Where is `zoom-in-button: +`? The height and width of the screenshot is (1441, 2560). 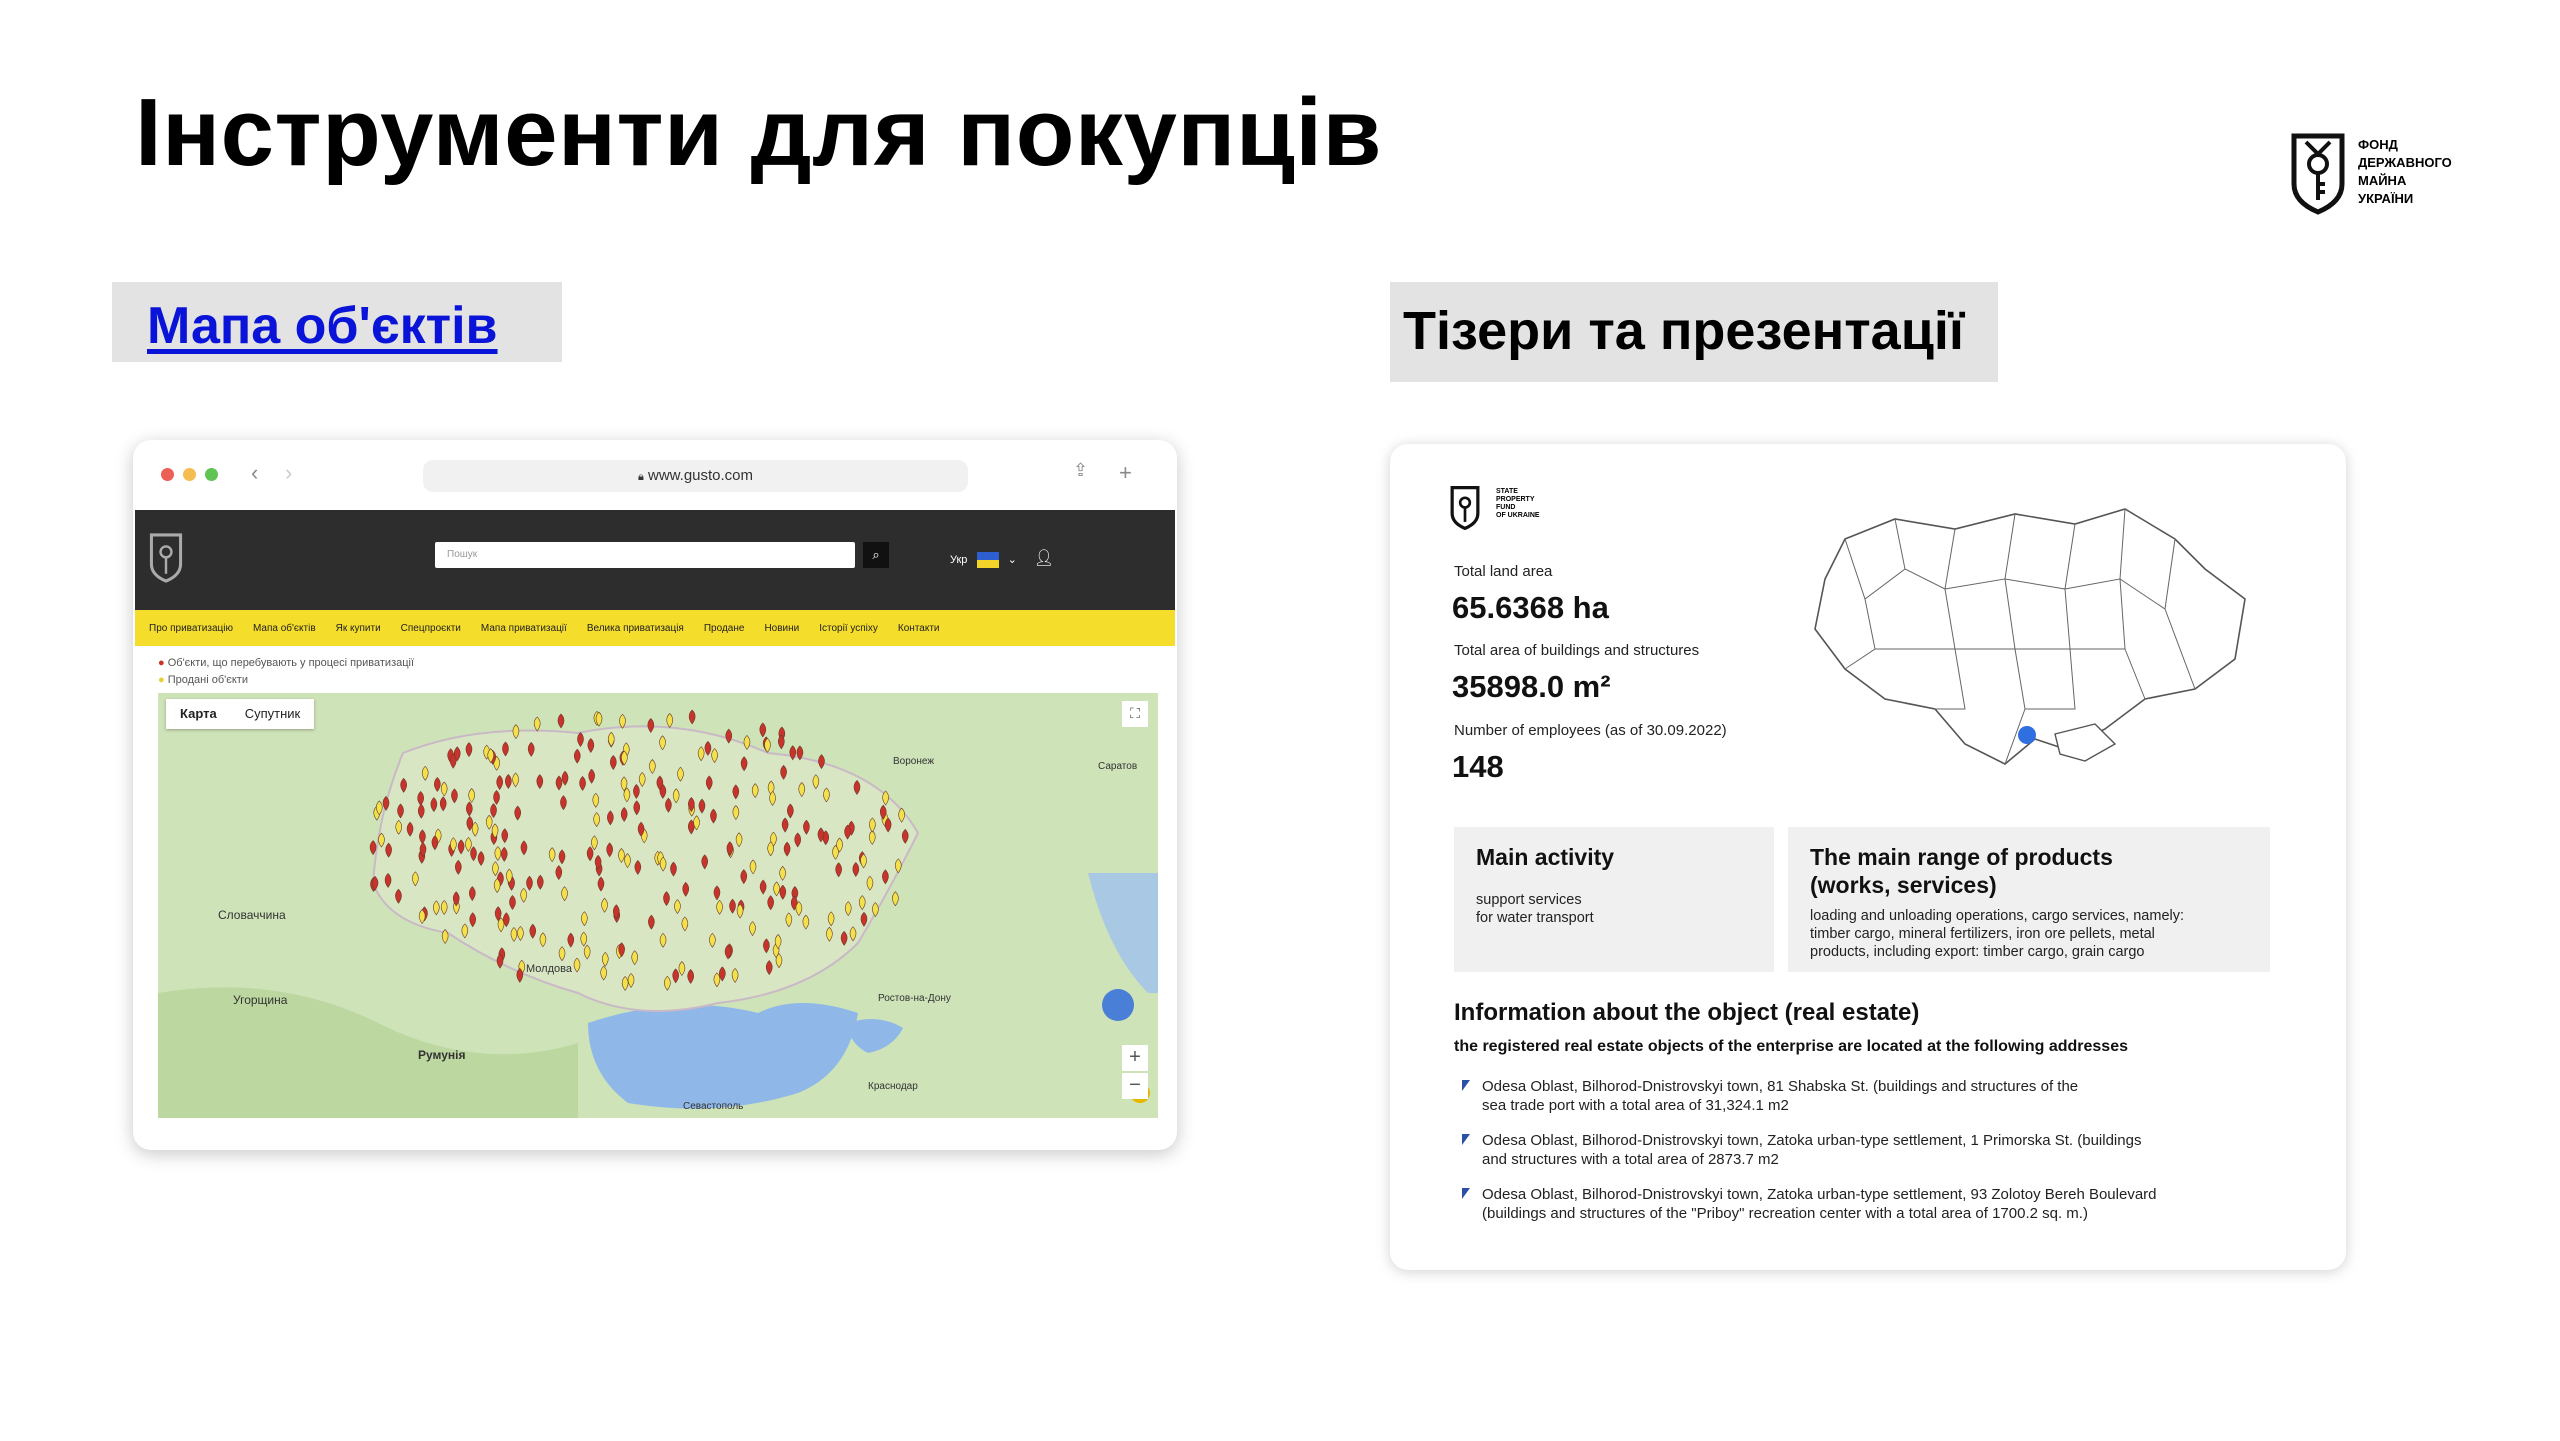
zoom-in-button: + is located at coordinates (1135, 1058).